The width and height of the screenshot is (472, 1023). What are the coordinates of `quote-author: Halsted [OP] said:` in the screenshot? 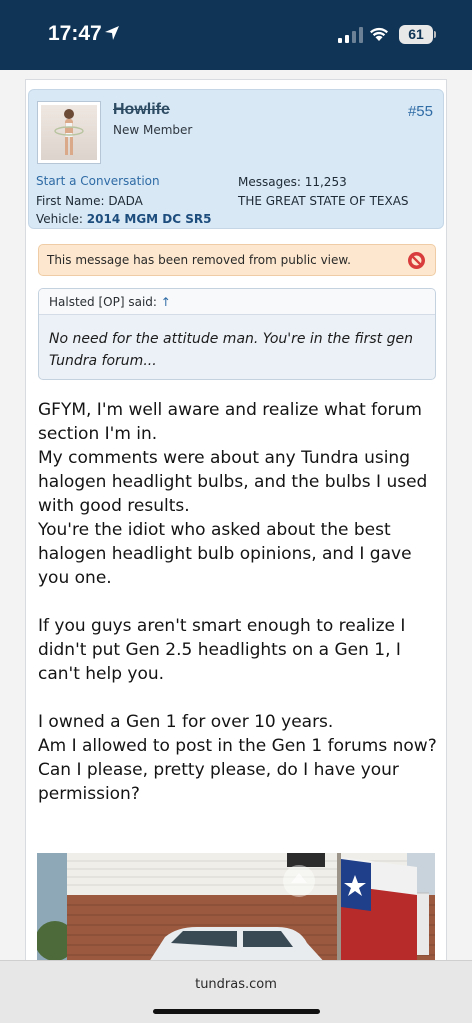 It's located at (103, 302).